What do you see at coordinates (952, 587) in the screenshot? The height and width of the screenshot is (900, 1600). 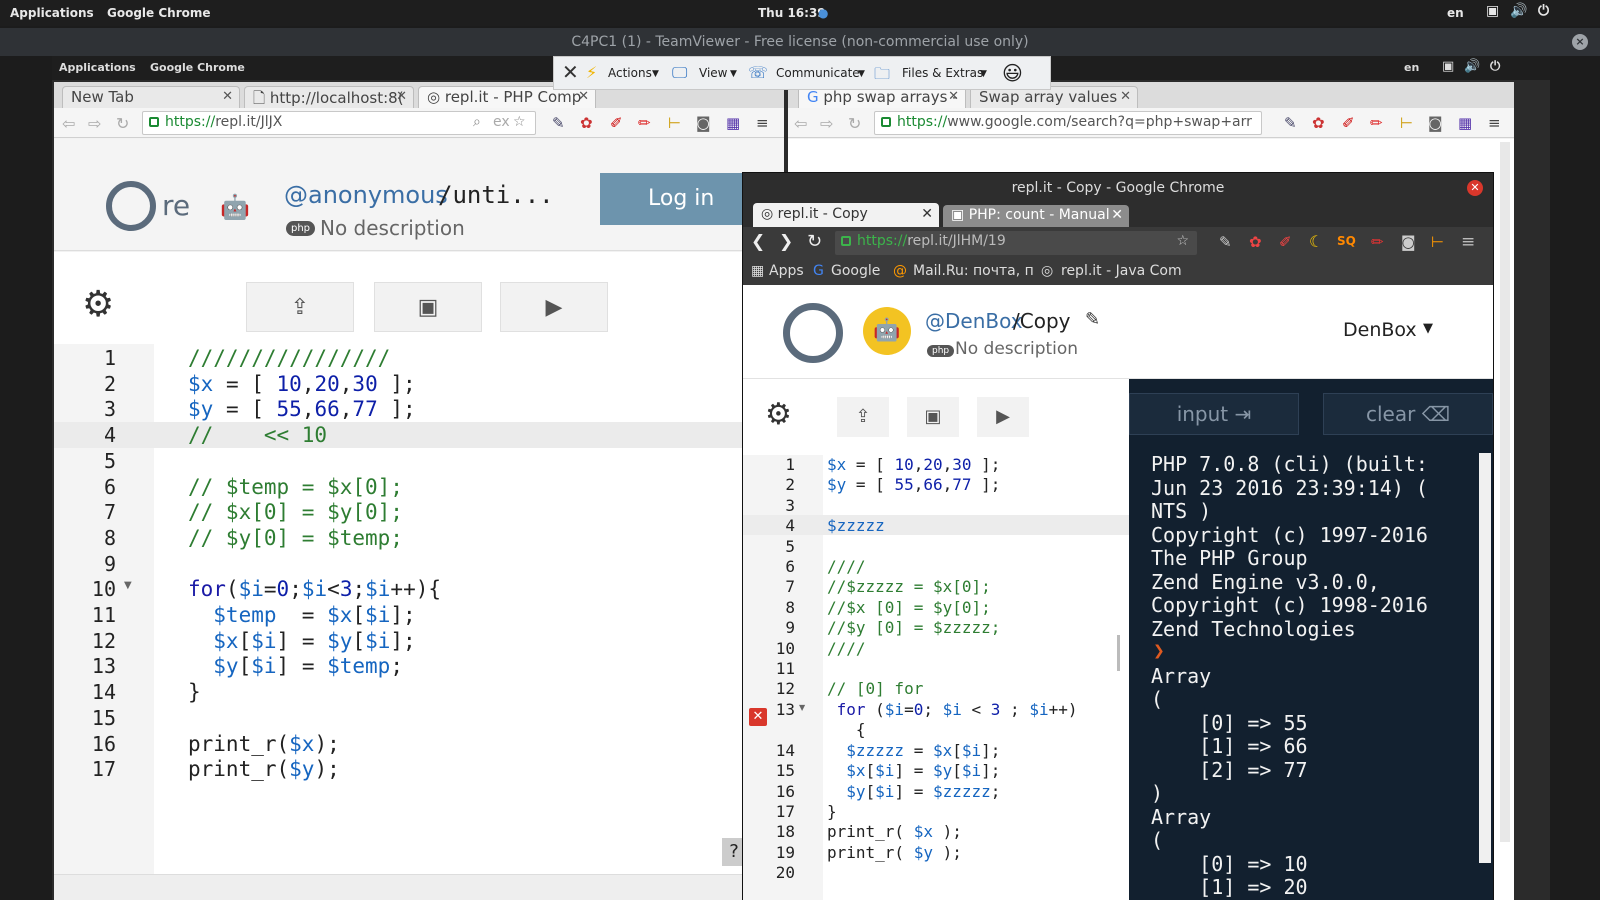 I see `code-line: //$zzzzz = $x[0];` at bounding box center [952, 587].